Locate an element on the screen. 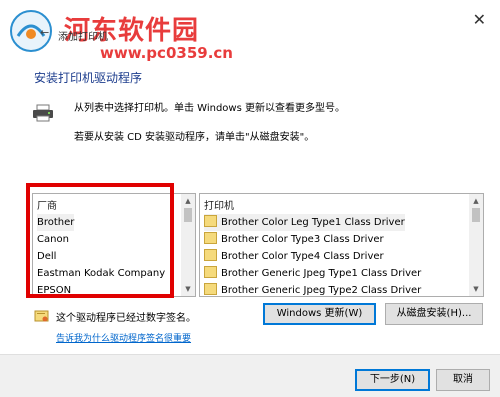  window-title: 添加打印机 is located at coordinates (83, 37).